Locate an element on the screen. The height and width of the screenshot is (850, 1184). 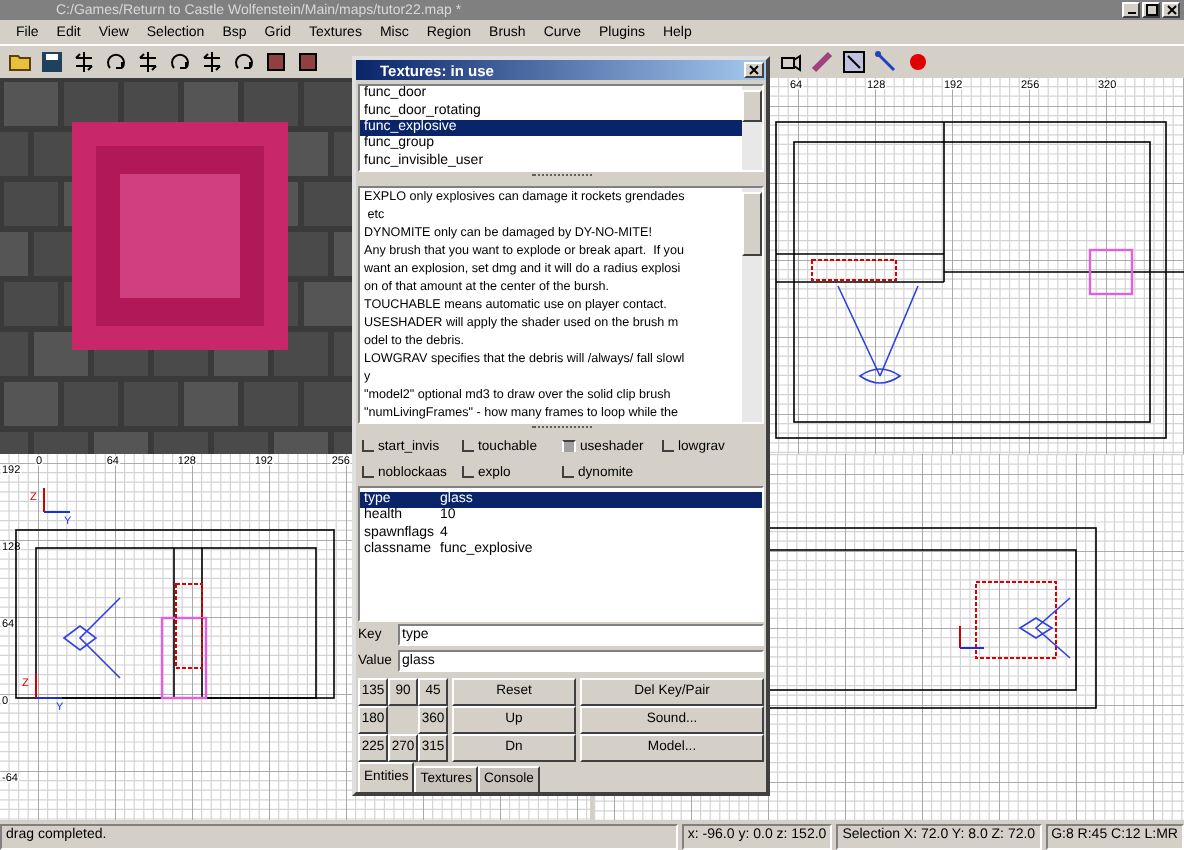
maximize-button is located at coordinates (1151, 10).